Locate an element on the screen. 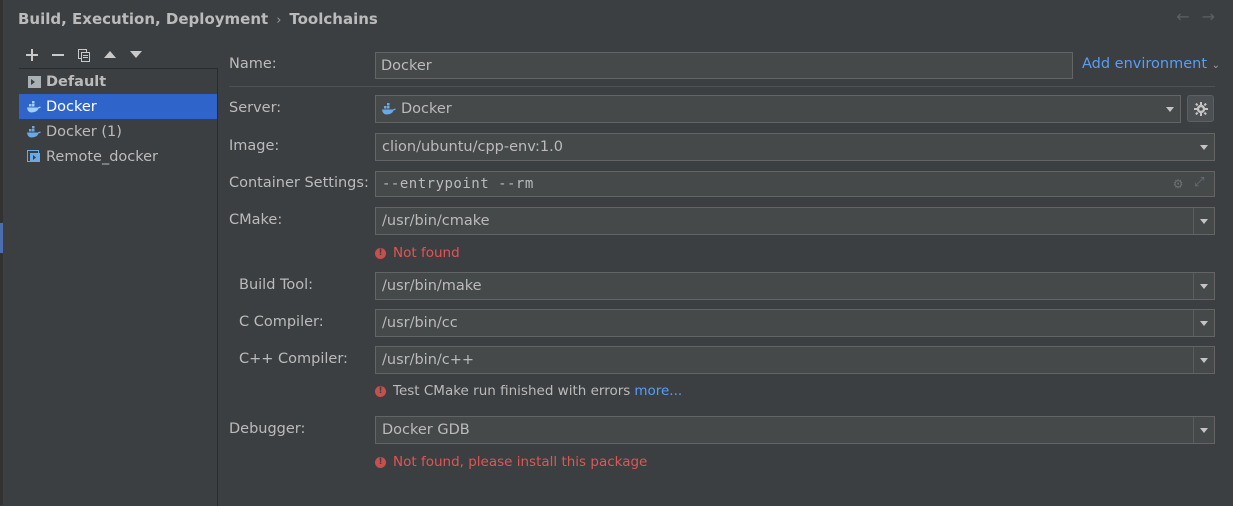  build-tool-label: Build Tool: is located at coordinates (276, 285).